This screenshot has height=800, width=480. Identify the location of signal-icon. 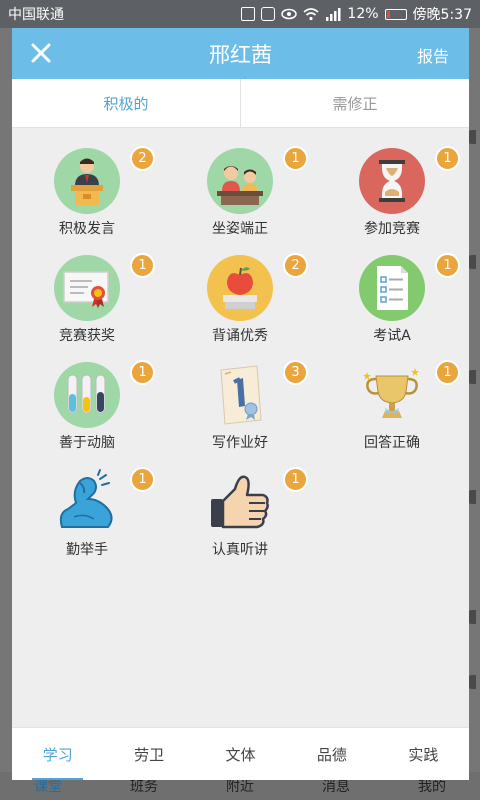
(333, 14).